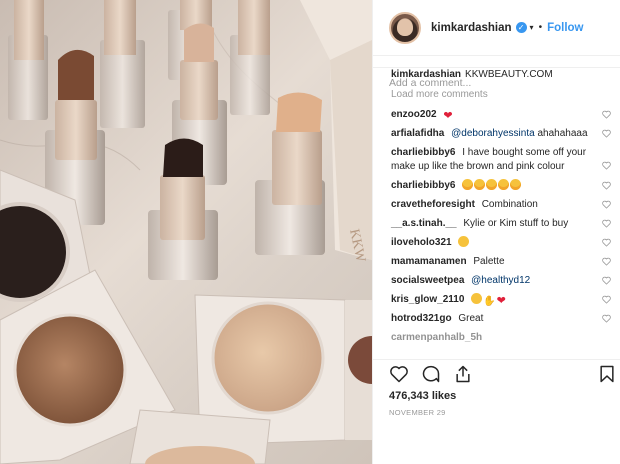  I want to click on follow-button: Follow, so click(565, 28).